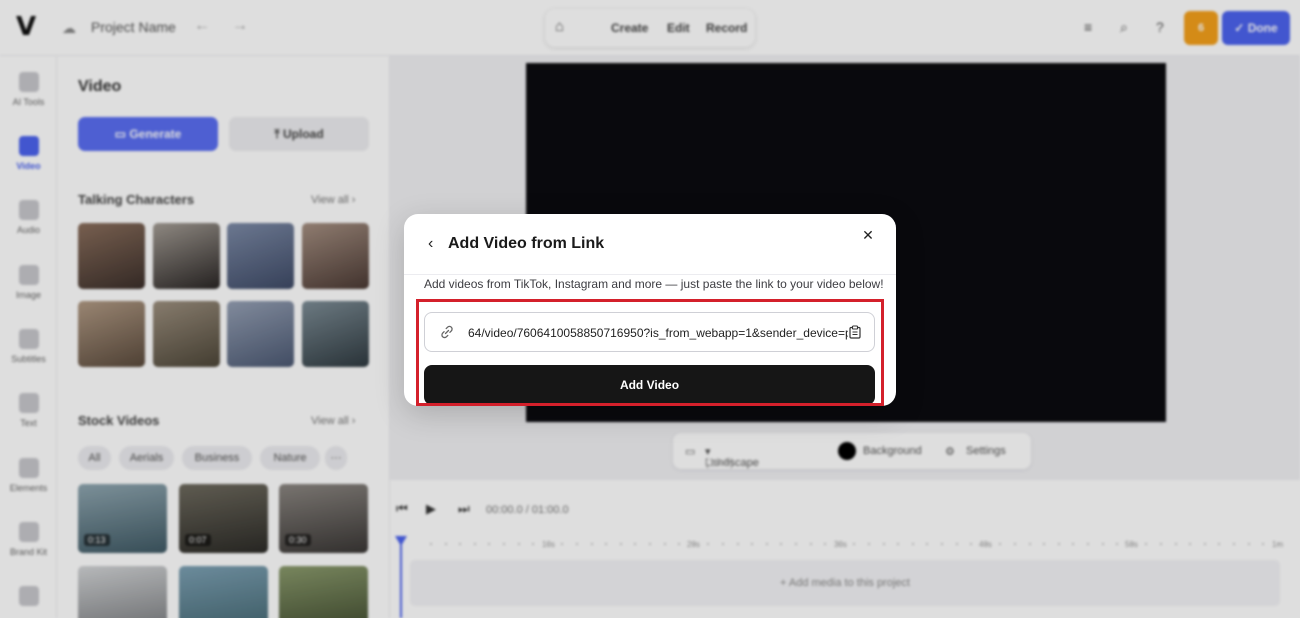 The width and height of the screenshot is (1300, 618). What do you see at coordinates (658, 333) in the screenshot?
I see `video-link-input` at bounding box center [658, 333].